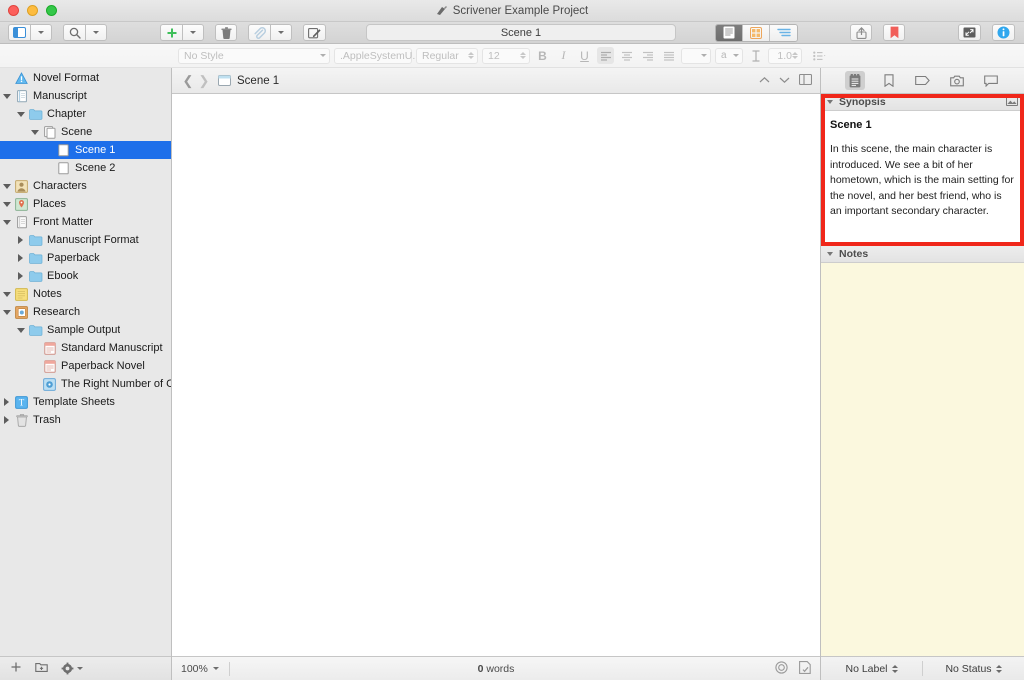 The width and height of the screenshot is (1024, 680). What do you see at coordinates (805, 668) in the screenshot?
I see `editor-options-button` at bounding box center [805, 668].